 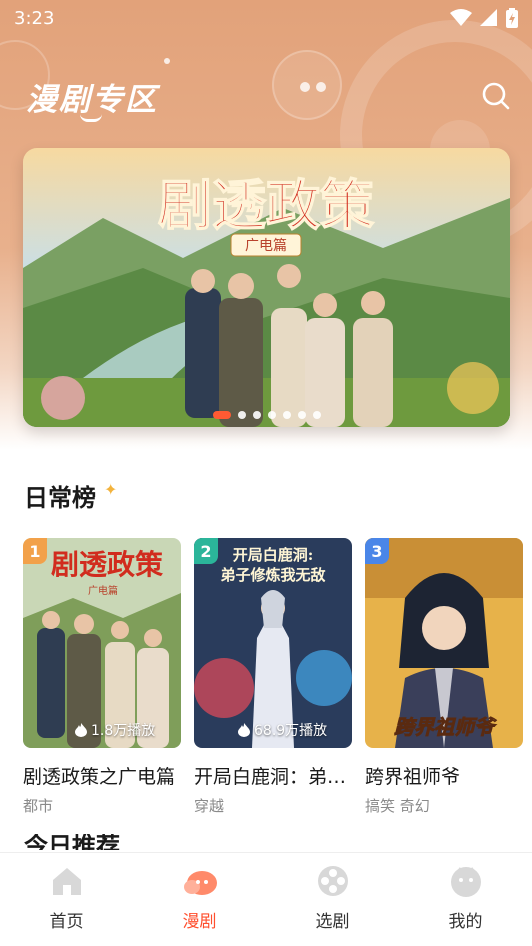 I want to click on tab-label: 我的, so click(x=465, y=922).